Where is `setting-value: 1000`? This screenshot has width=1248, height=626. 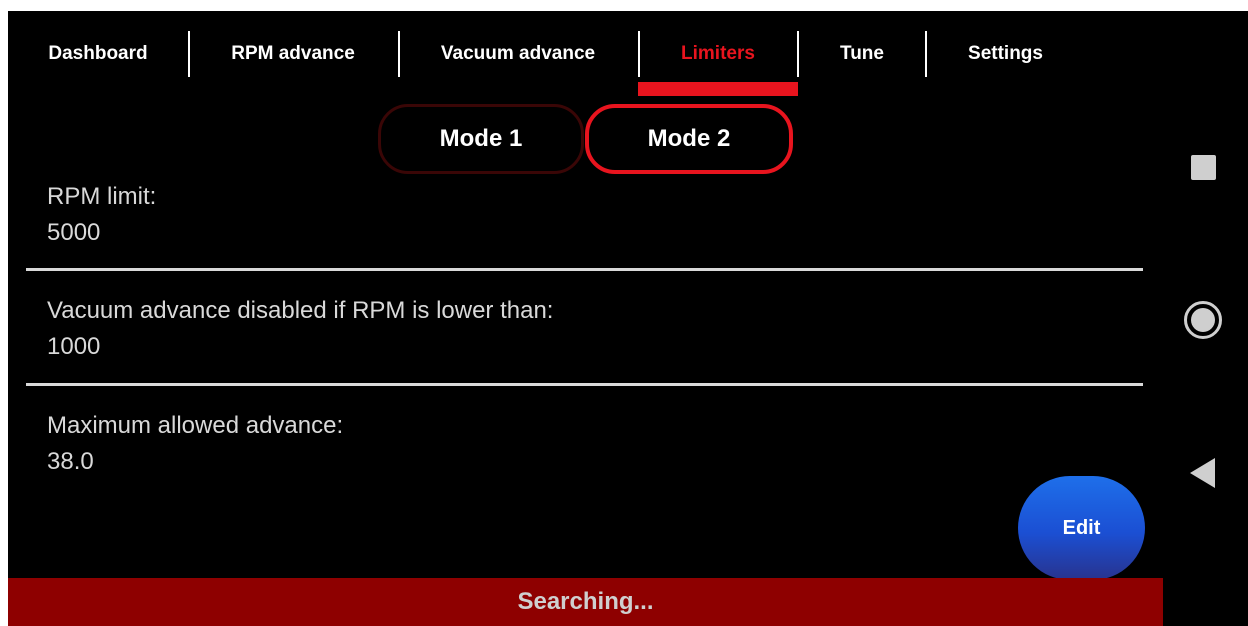
setting-value: 1000 is located at coordinates (74, 346).